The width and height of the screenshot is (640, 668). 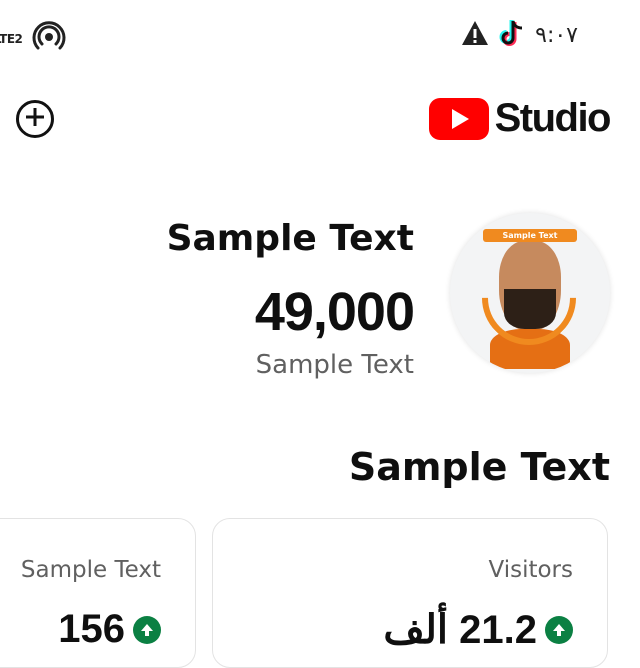 What do you see at coordinates (91, 629) in the screenshot?
I see `card-value: 156` at bounding box center [91, 629].